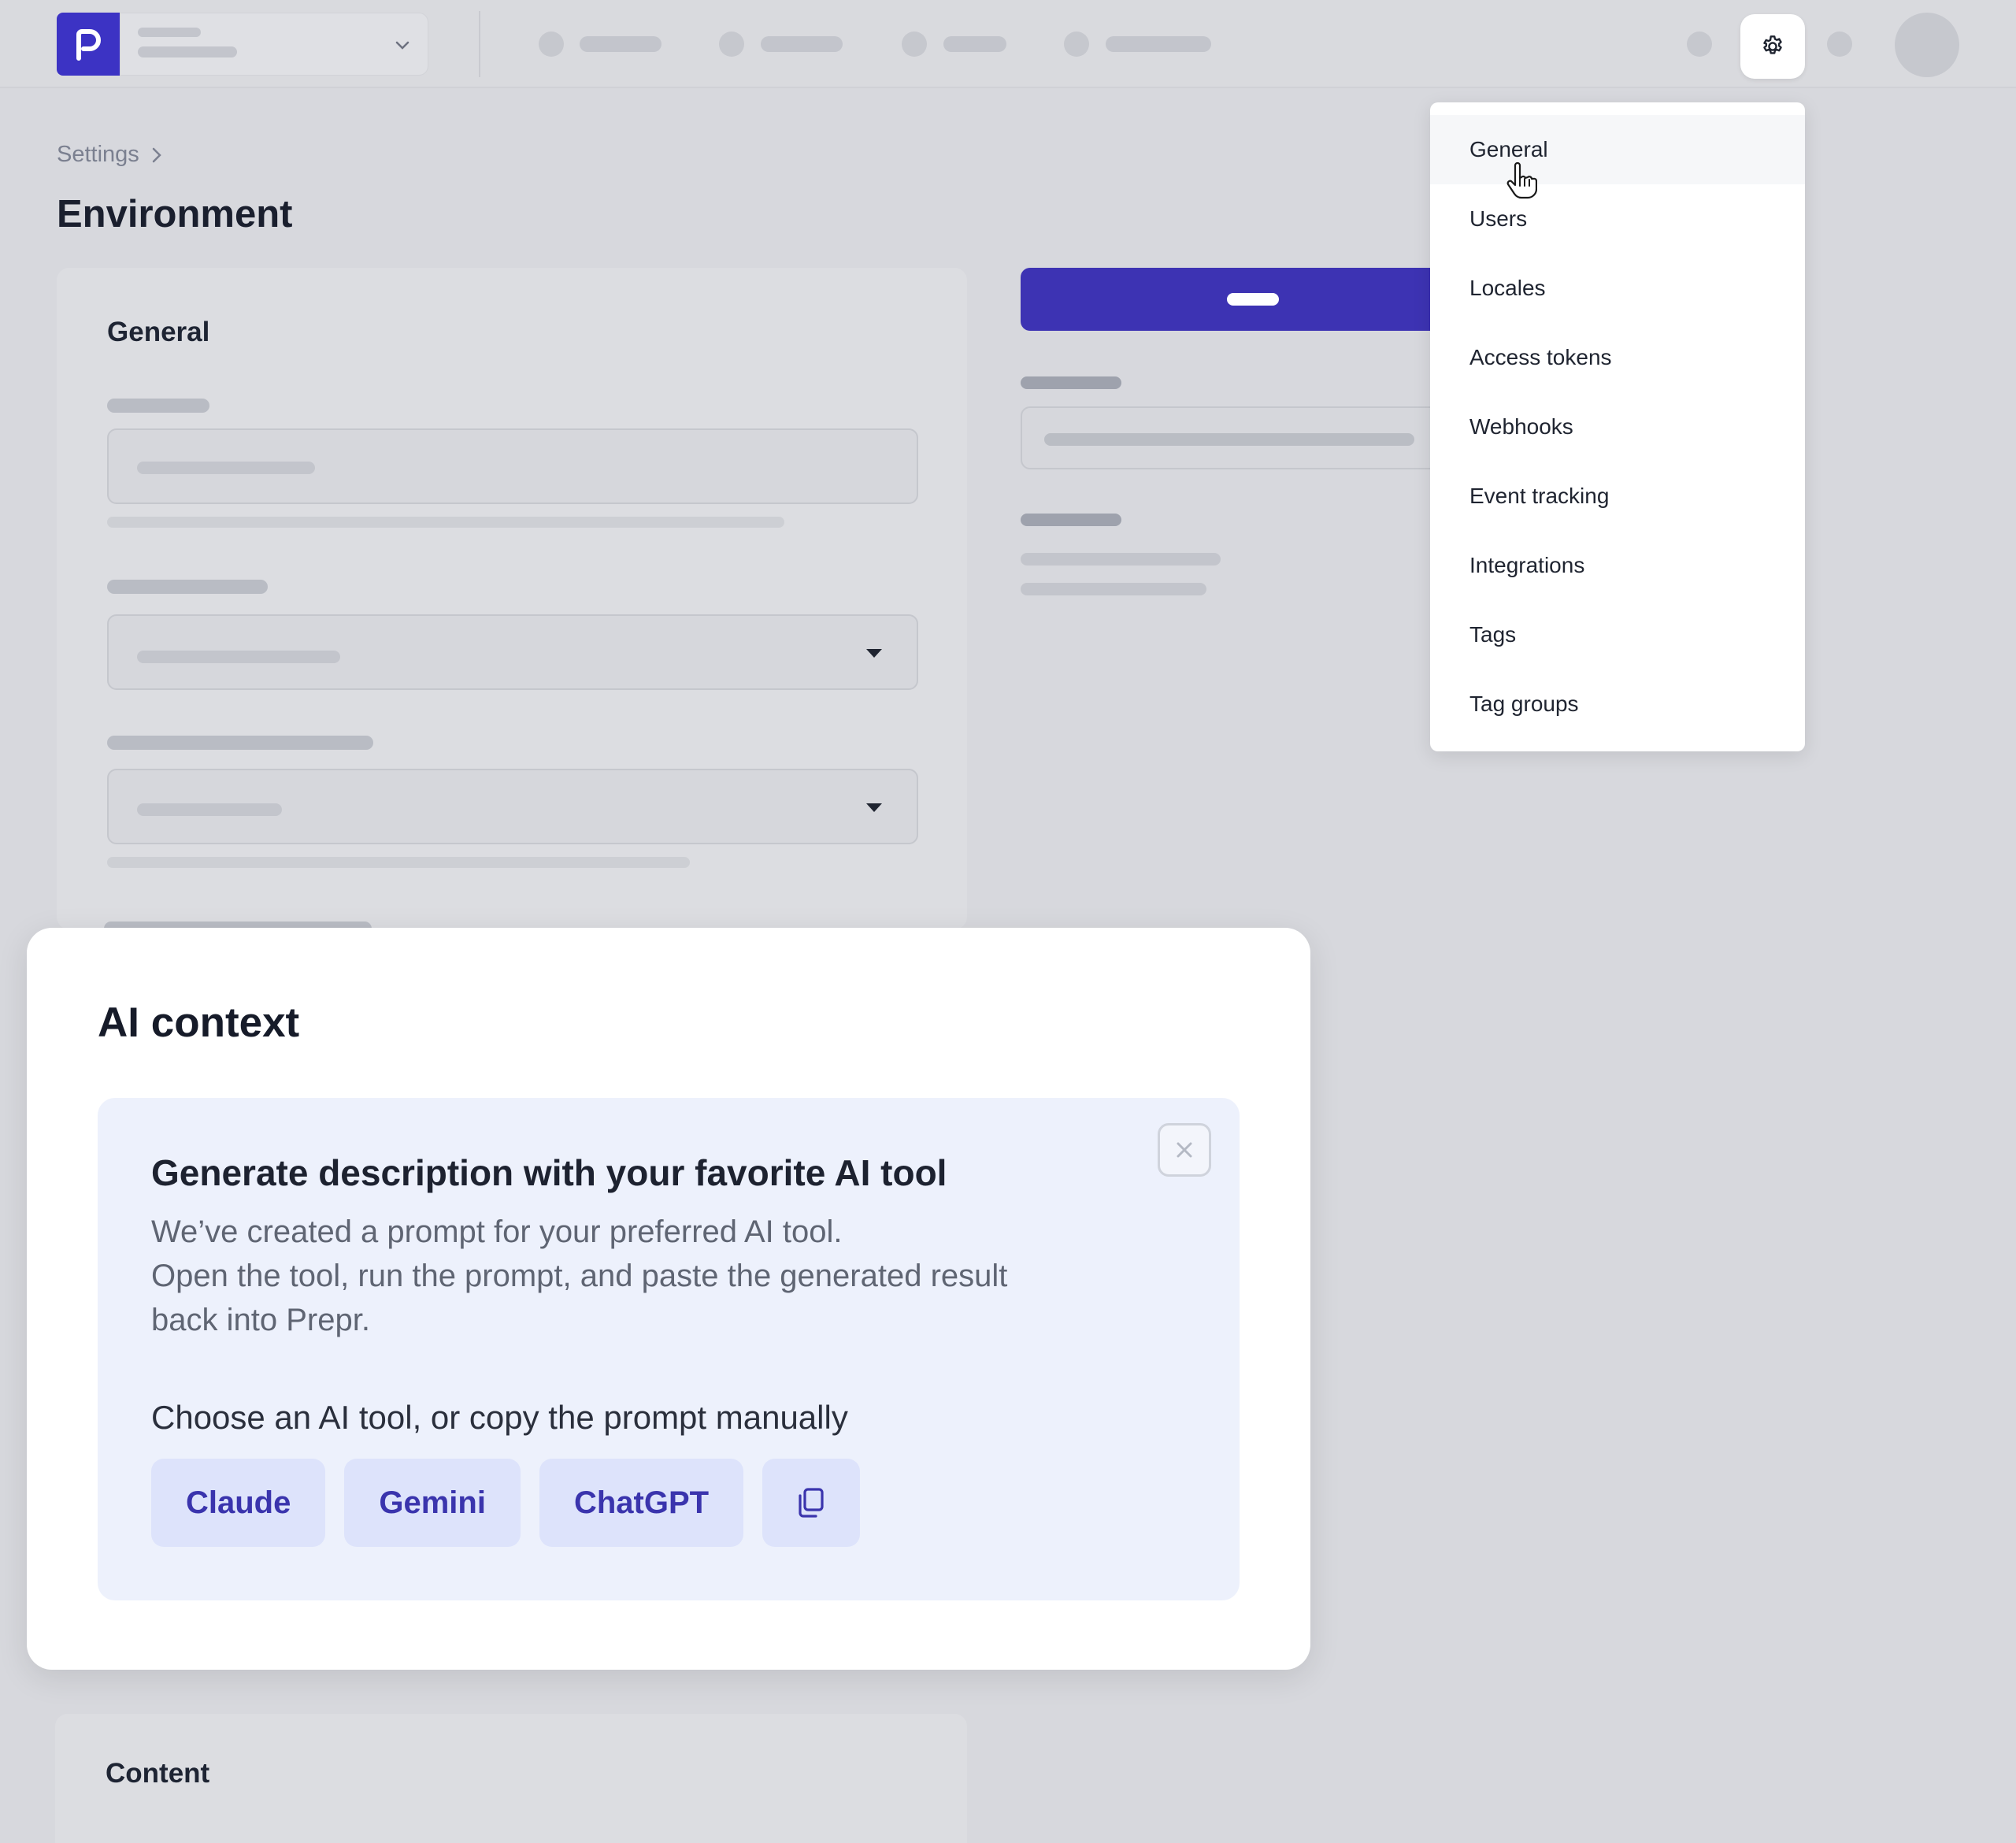  Describe the element at coordinates (156, 154) in the screenshot. I see `chevron-right-icon` at that location.